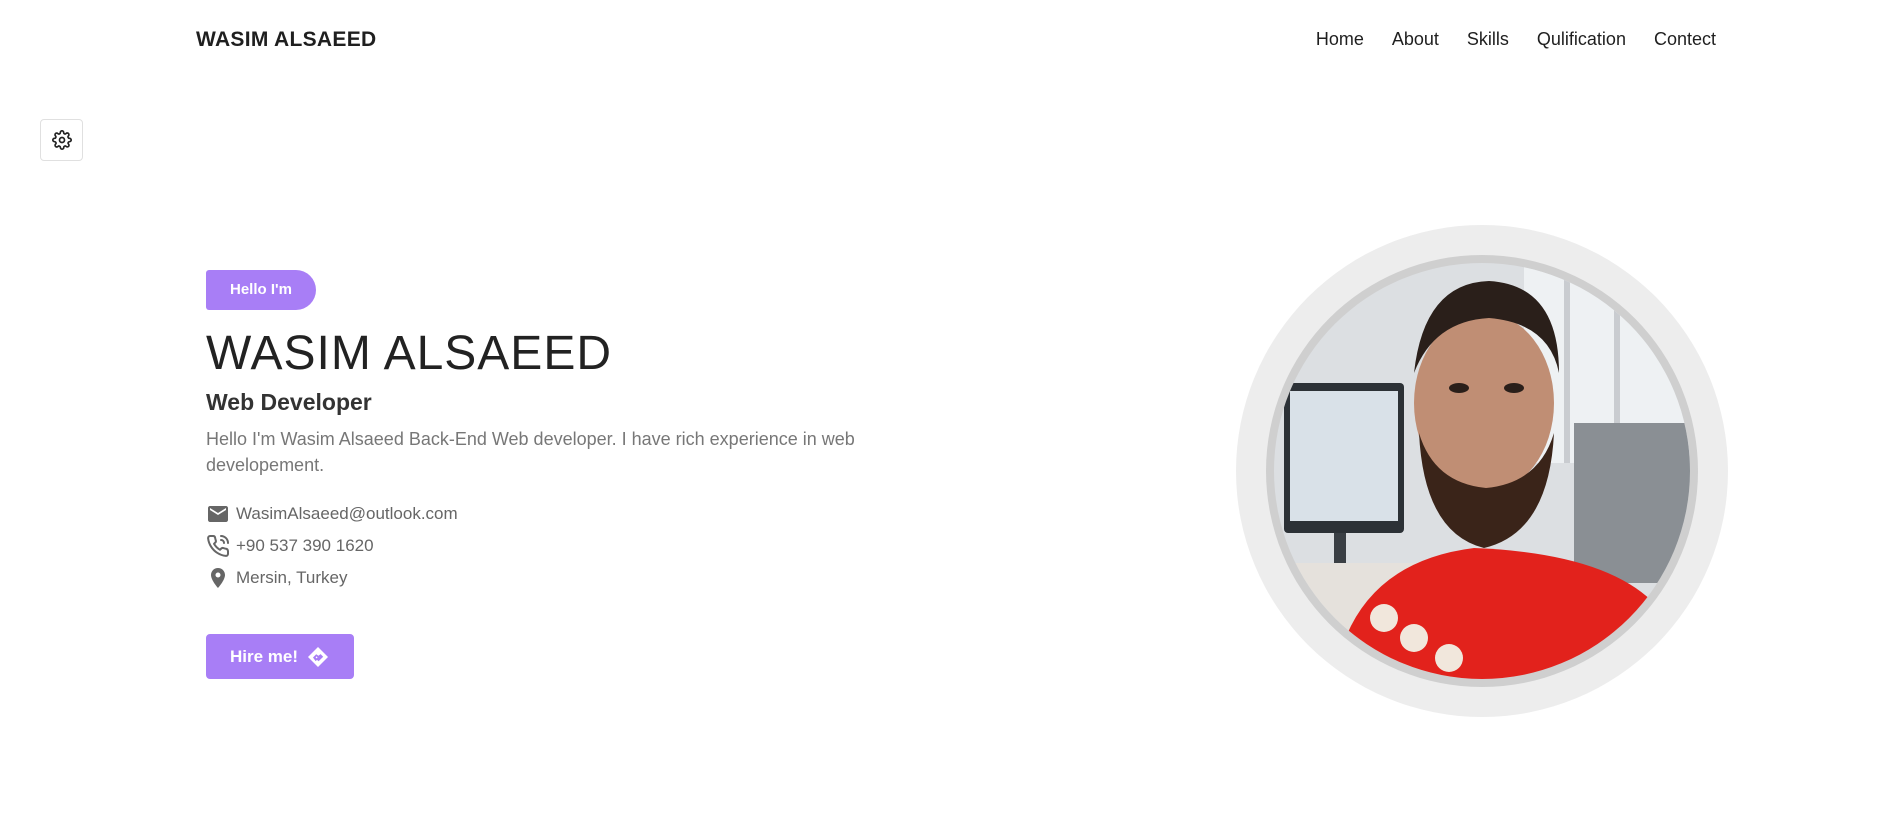 The width and height of the screenshot is (1902, 833). I want to click on handshake-icon, so click(318, 656).